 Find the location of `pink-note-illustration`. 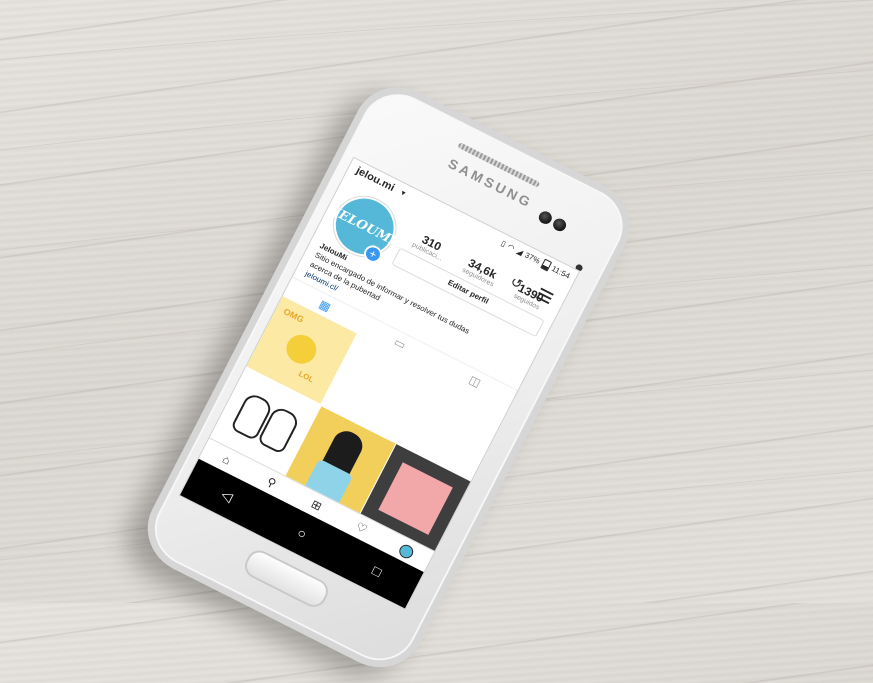

pink-note-illustration is located at coordinates (416, 498).